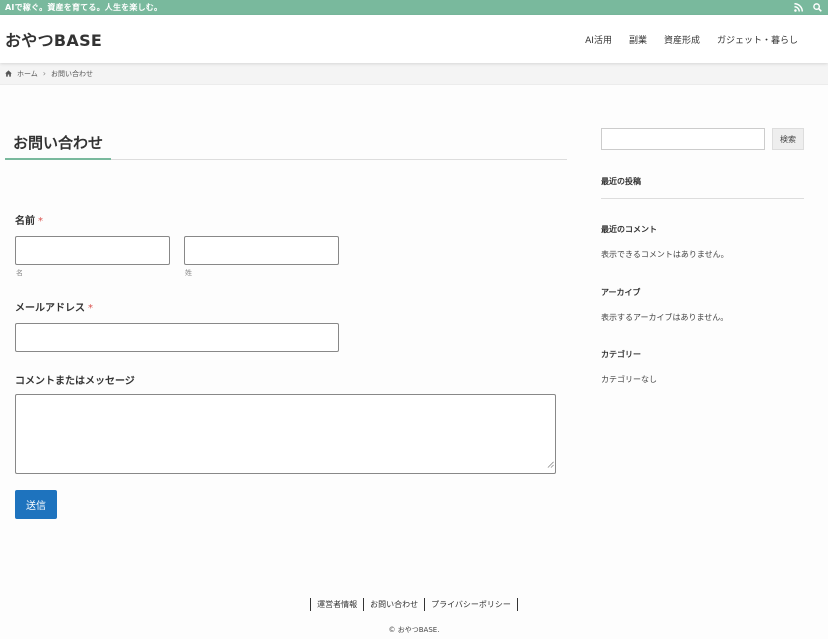  What do you see at coordinates (261, 250) in the screenshot?
I see `last-name-field` at bounding box center [261, 250].